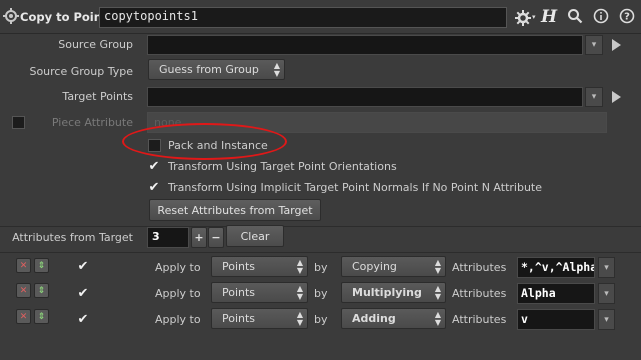 This screenshot has height=360, width=641. I want to click on piece-attribute-label: Piece Attribute, so click(92, 122).